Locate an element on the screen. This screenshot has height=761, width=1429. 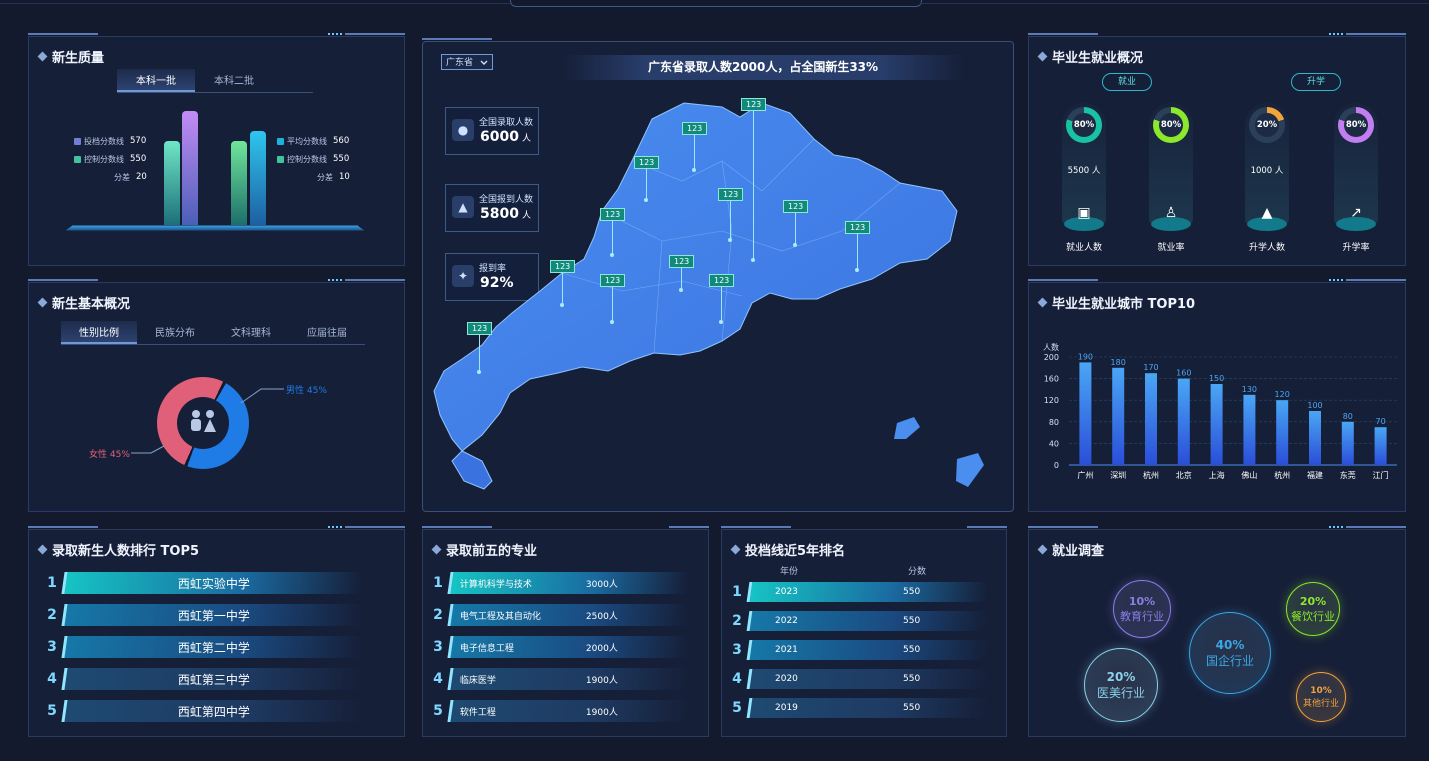
city-bar-value: 150 is located at coordinates (1216, 378).